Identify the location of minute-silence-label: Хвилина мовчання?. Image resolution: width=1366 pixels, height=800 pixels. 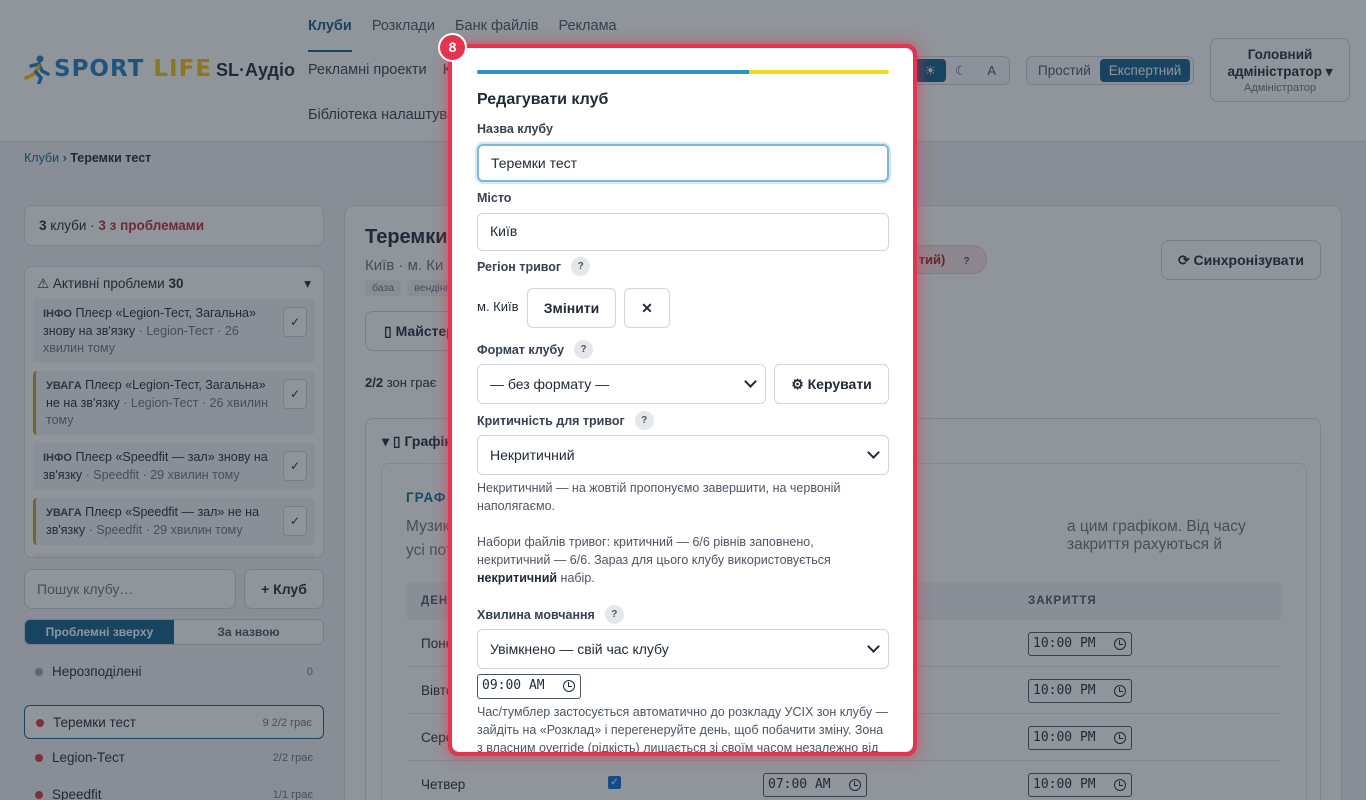
(550, 614).